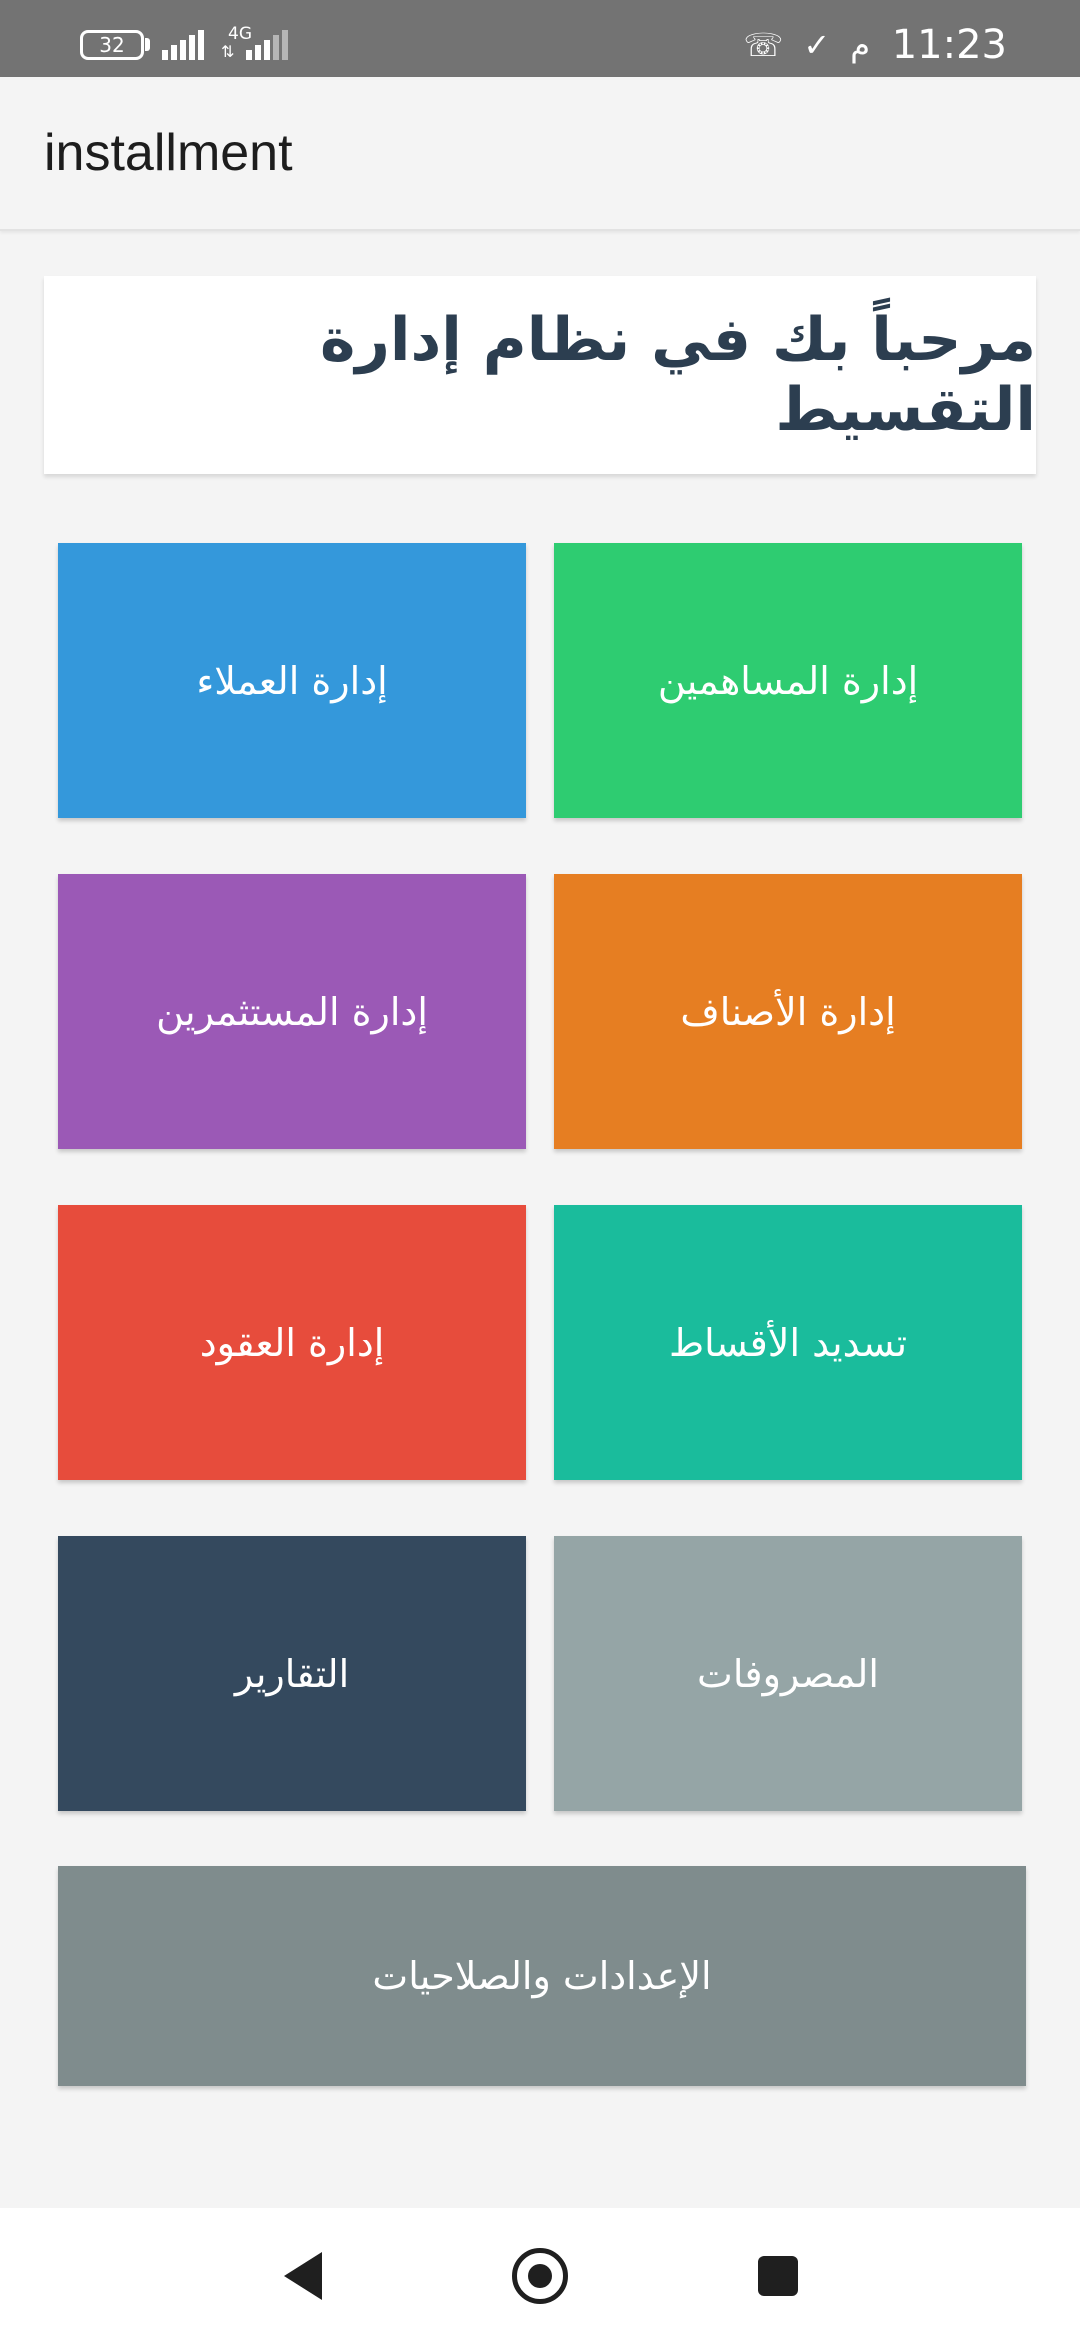 Image resolution: width=1080 pixels, height=2340 pixels. I want to click on reports-button: التقارير, so click(292, 1673).